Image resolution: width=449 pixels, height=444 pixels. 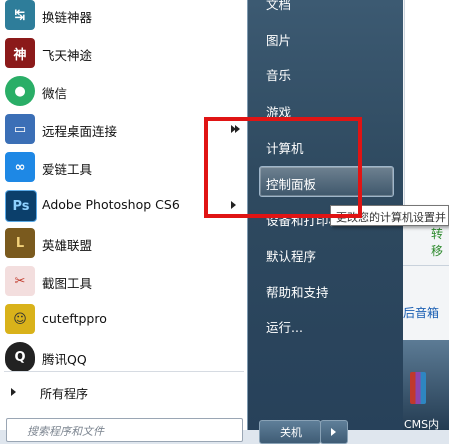 What do you see at coordinates (278, 74) in the screenshot?
I see `place-music: 音乐` at bounding box center [278, 74].